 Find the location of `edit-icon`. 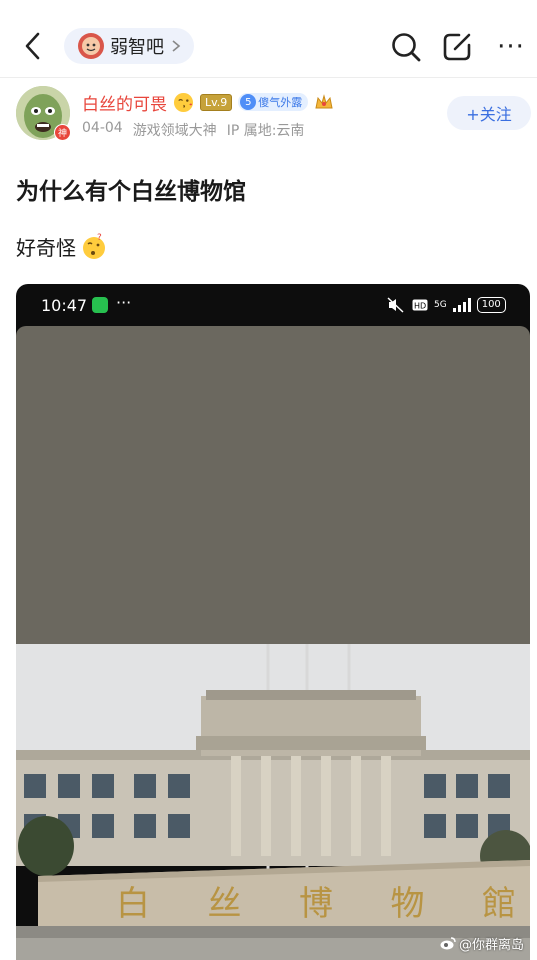

edit-icon is located at coordinates (457, 47).